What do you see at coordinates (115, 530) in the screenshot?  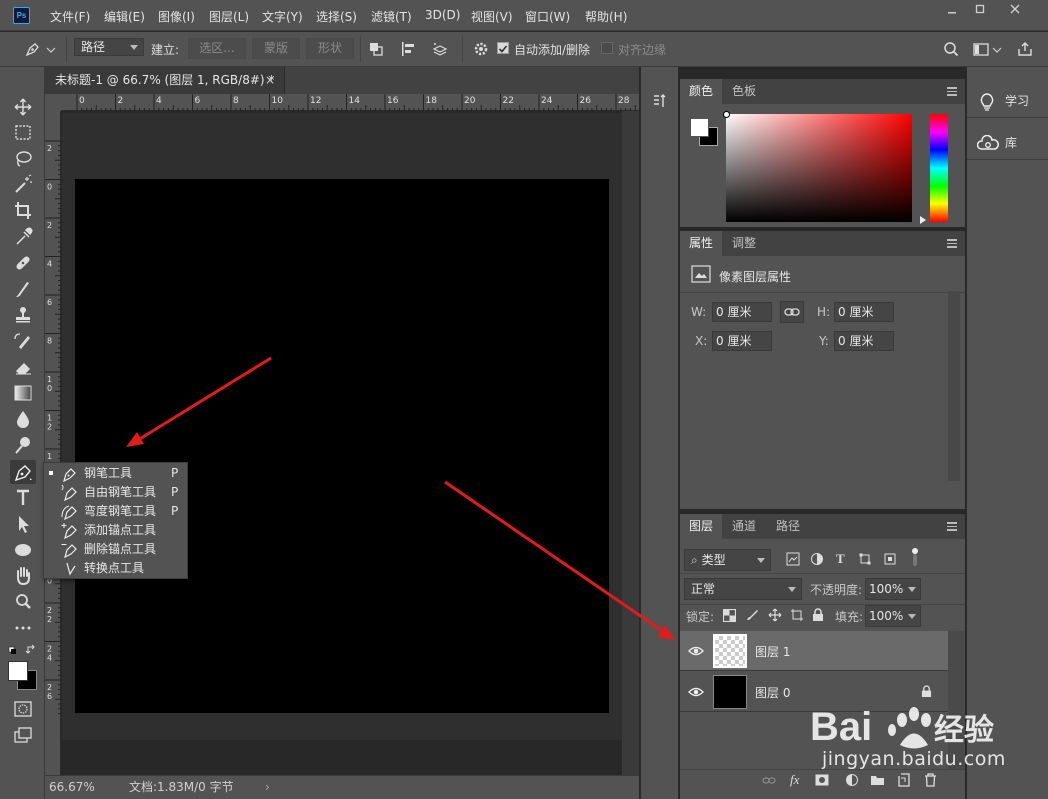 I see `flyout-item-add-anchor: 添加锚点工具` at bounding box center [115, 530].